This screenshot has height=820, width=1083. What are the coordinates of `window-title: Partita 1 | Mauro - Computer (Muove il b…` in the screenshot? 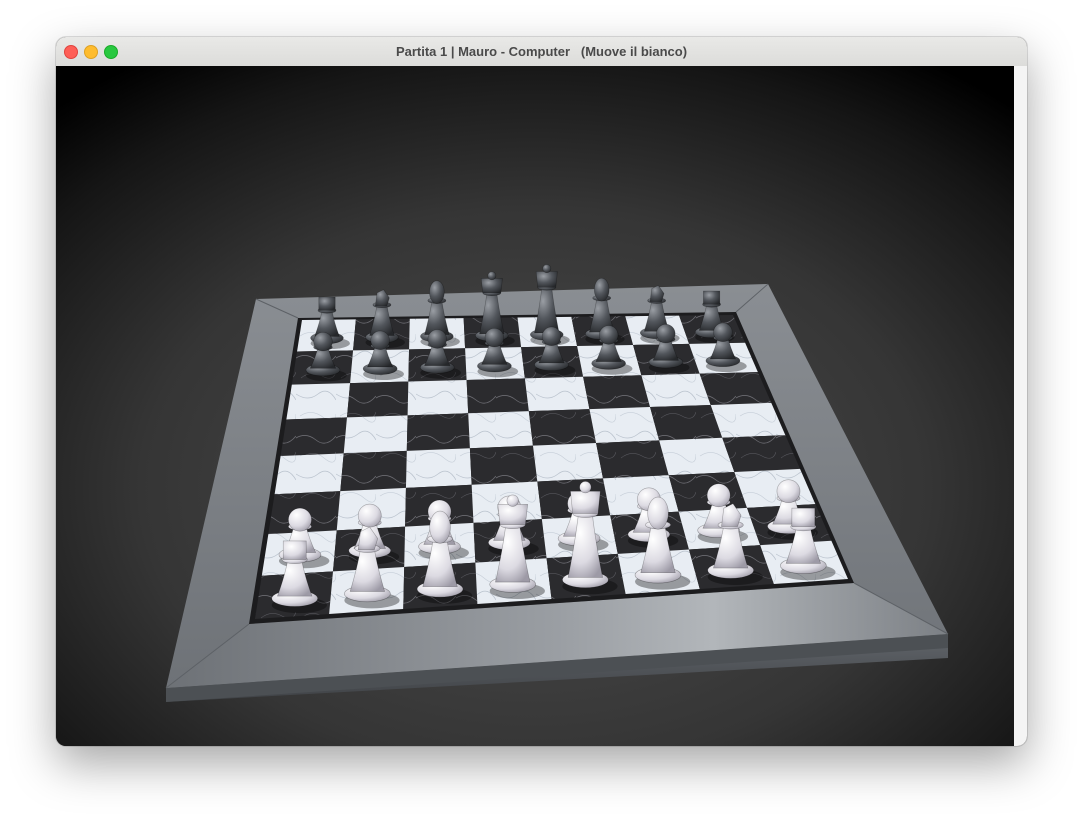 It's located at (541, 51).